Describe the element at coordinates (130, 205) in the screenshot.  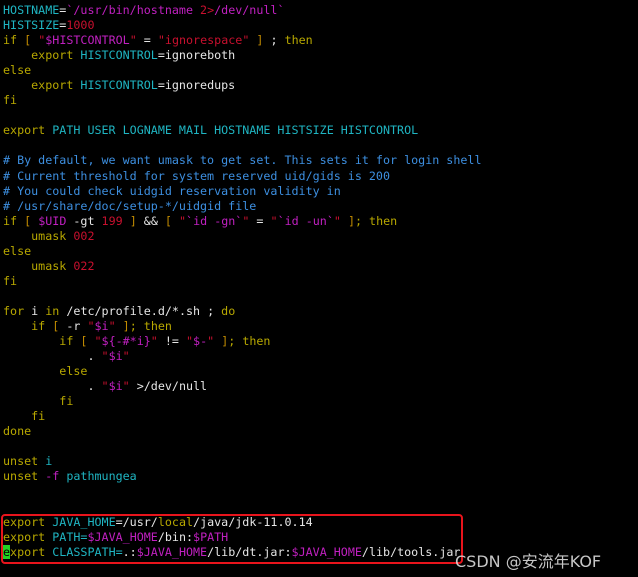
I see `code-token: # /usr/share/doc/setup-*/uidgid file` at that location.